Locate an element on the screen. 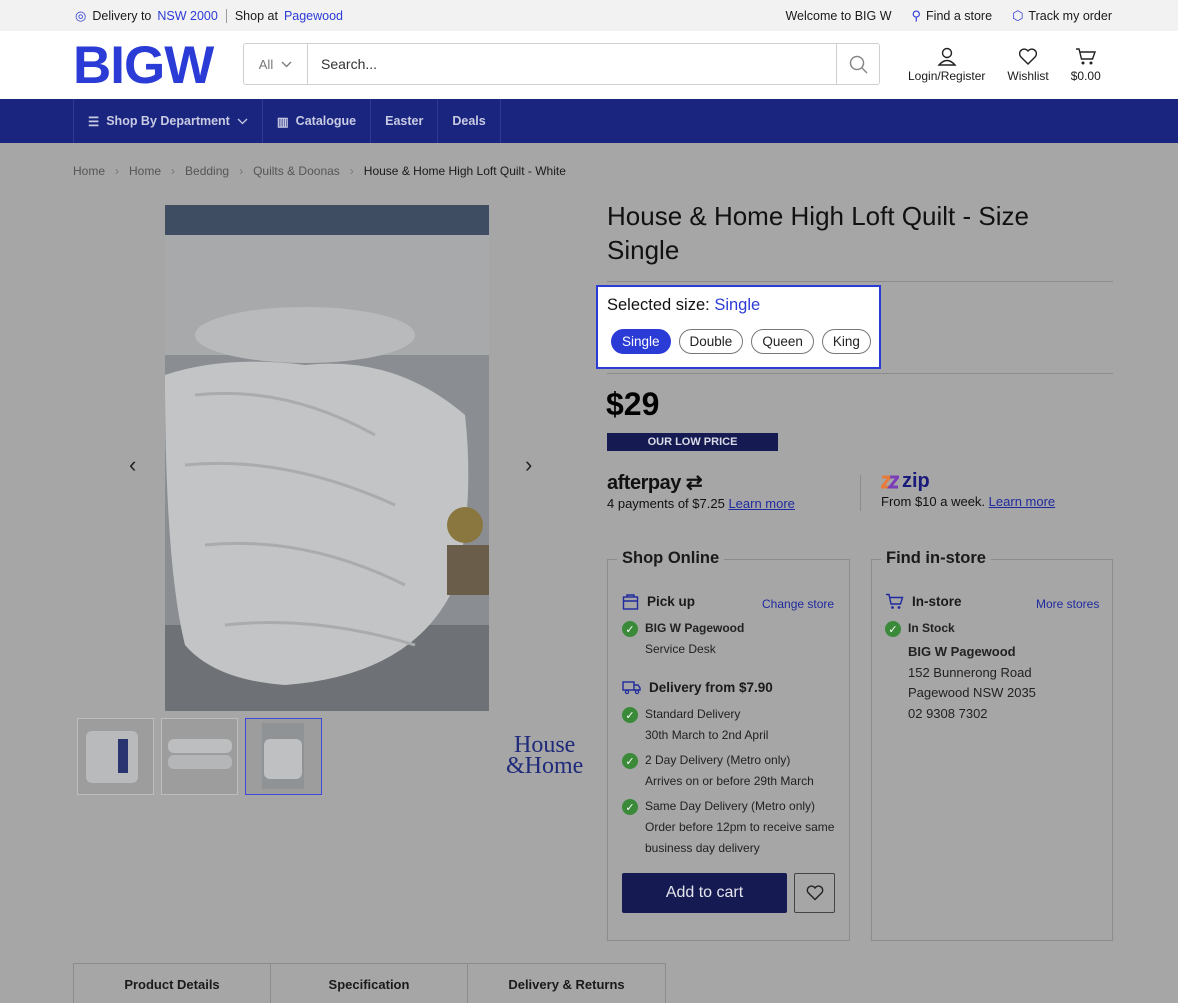 The width and height of the screenshot is (1178, 1003). instore-header: In-store is located at coordinates (923, 601).